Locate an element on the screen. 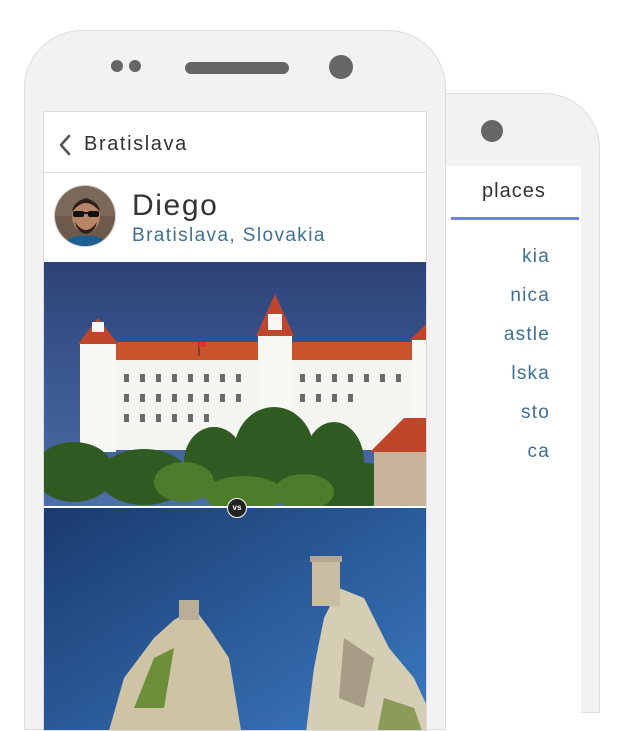  place-item: sto is located at coordinates (535, 413).